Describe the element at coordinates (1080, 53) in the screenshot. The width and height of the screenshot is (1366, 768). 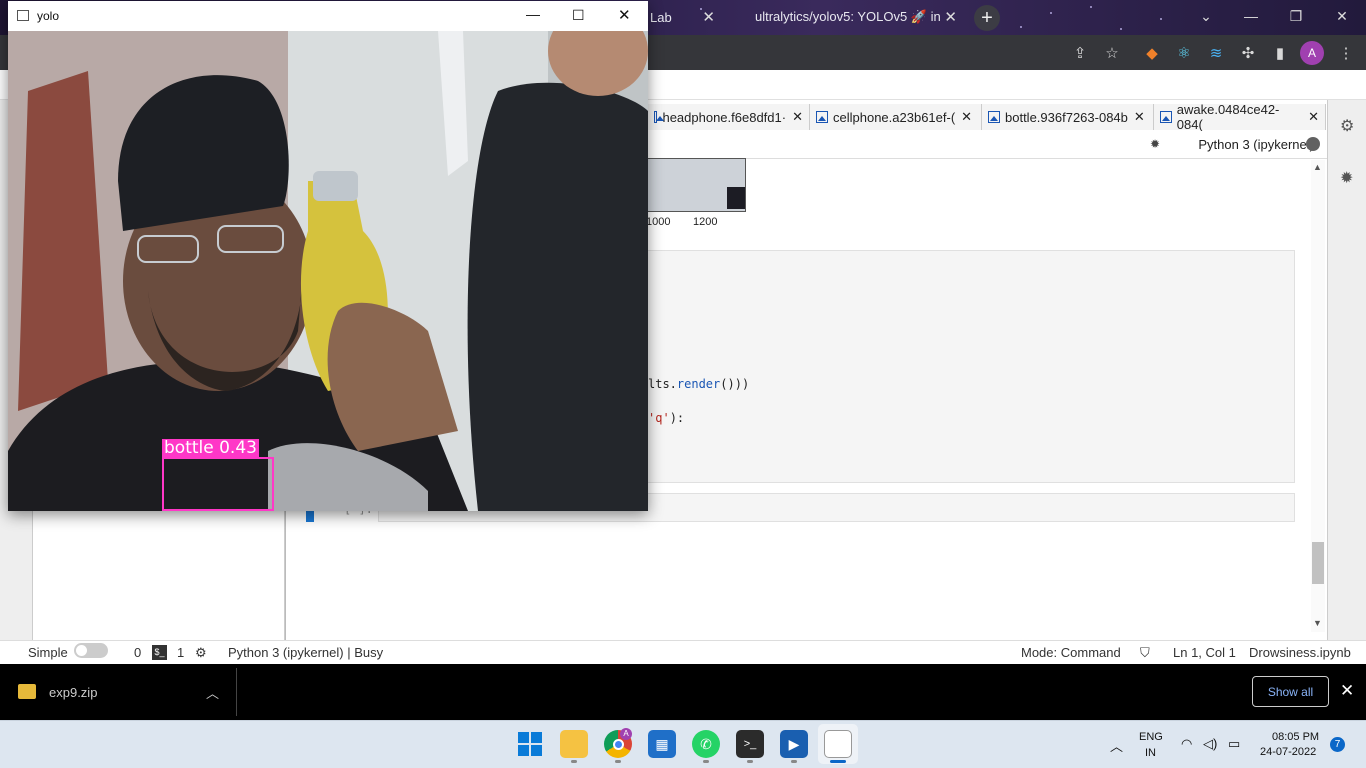
I see `share-icon: ⇪` at that location.